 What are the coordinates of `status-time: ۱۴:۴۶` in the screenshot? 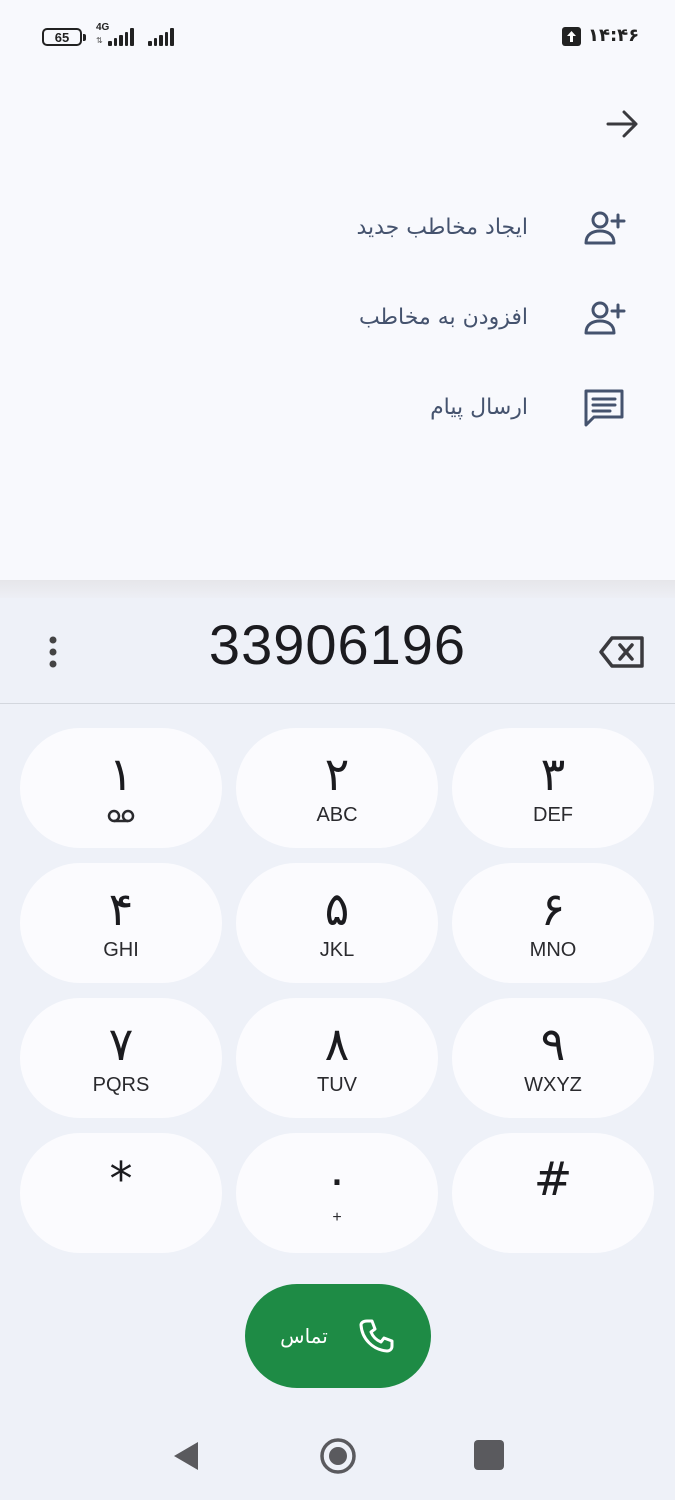 It's located at (614, 35).